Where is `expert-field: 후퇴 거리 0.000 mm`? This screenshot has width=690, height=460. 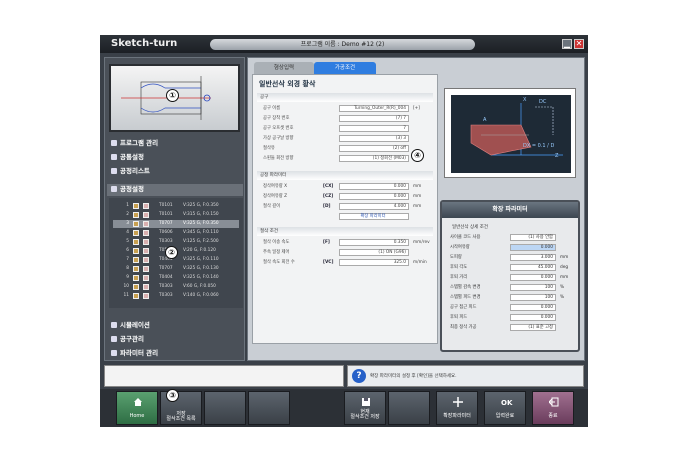
expert-field: 후퇴 거리 0.000 mm is located at coordinates (513, 278).